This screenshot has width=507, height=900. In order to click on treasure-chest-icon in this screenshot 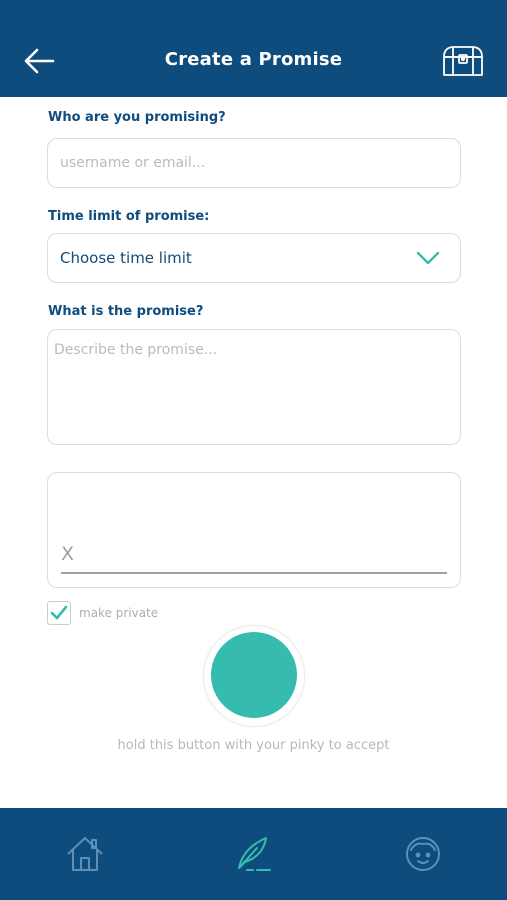, I will do `click(463, 61)`.